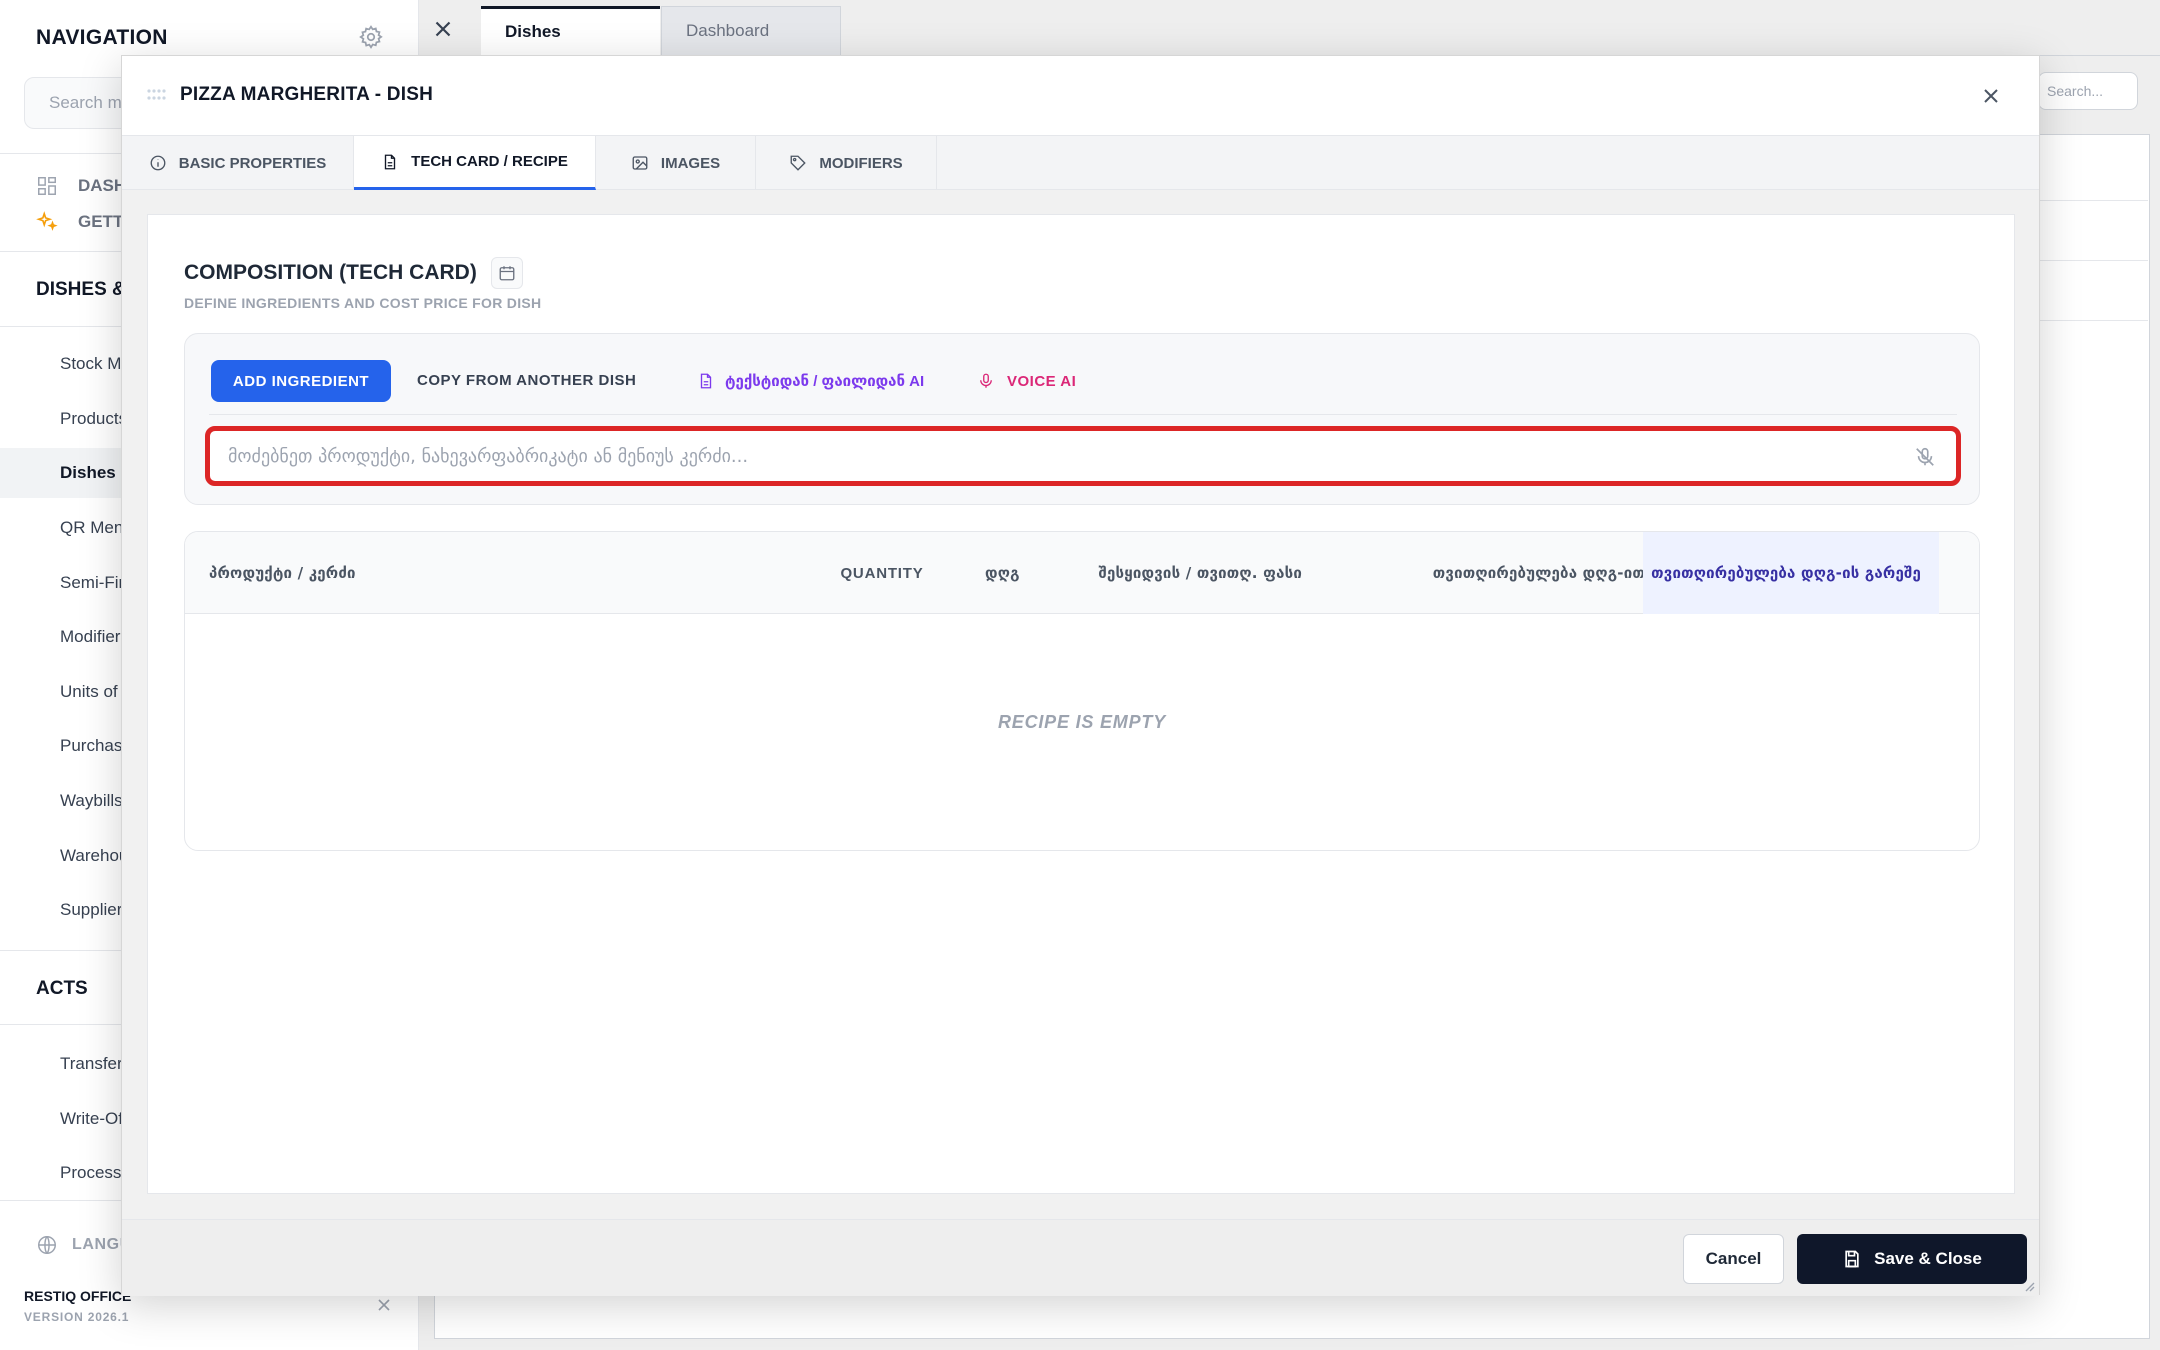 The width and height of the screenshot is (2160, 1350). Describe the element at coordinates (1082, 722) in the screenshot. I see `empty-recipe-message: RECIPE IS EMPTY` at that location.